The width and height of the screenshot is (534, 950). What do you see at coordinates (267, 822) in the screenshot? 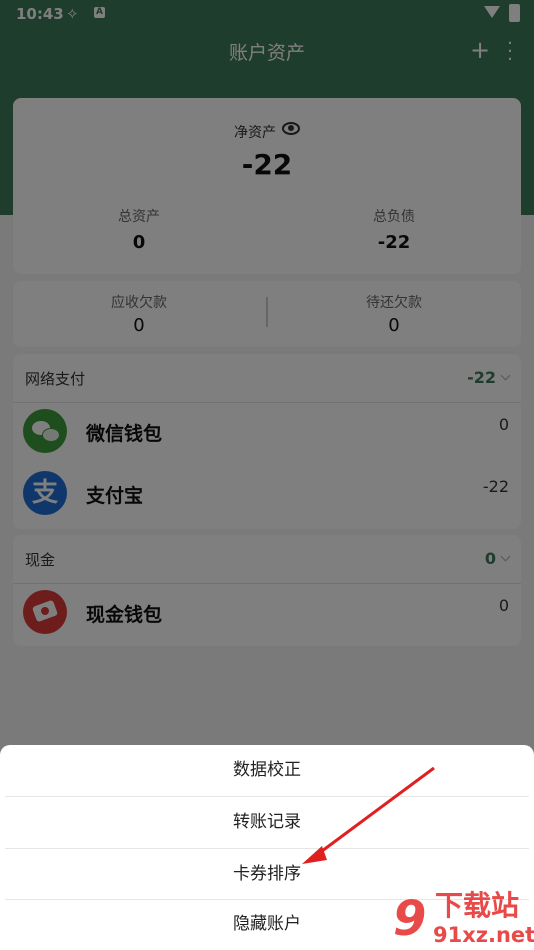
I see `menu-item-transfer-records: 转账记录` at bounding box center [267, 822].